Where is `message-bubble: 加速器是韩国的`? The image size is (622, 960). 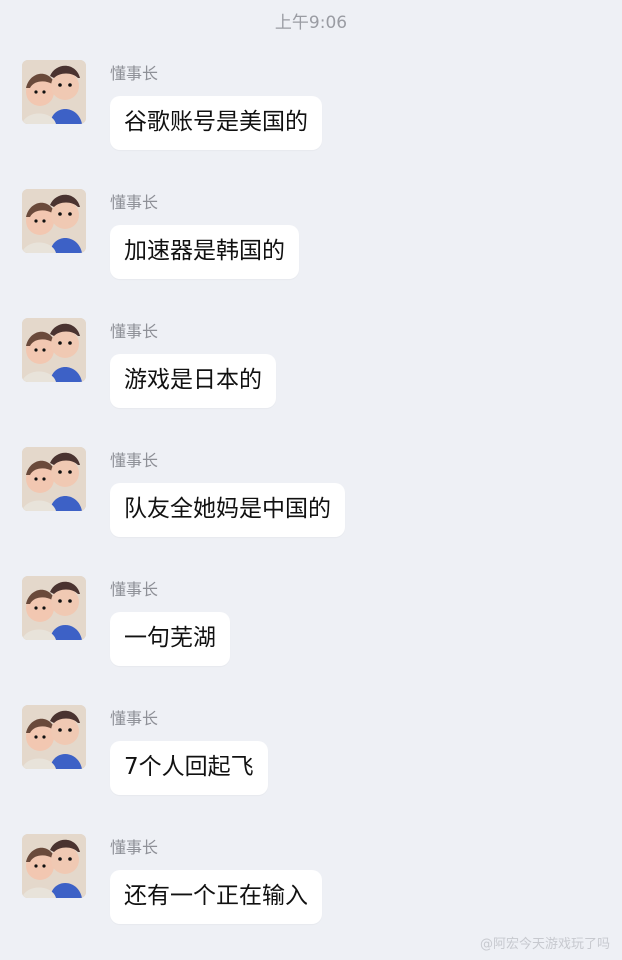
message-bubble: 加速器是韩国的 is located at coordinates (204, 252).